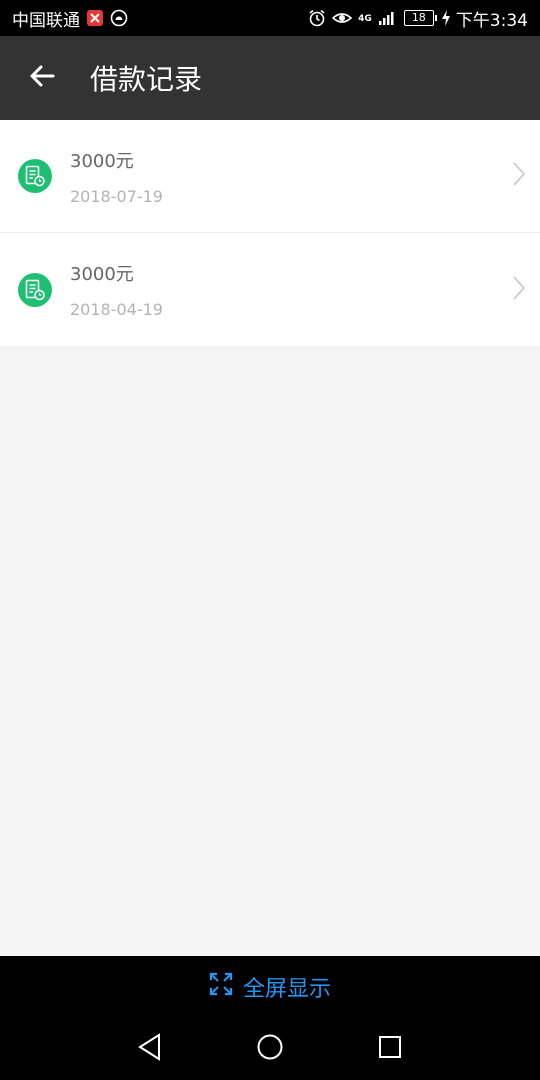  I want to click on clock: 下午3:34, so click(491, 20).